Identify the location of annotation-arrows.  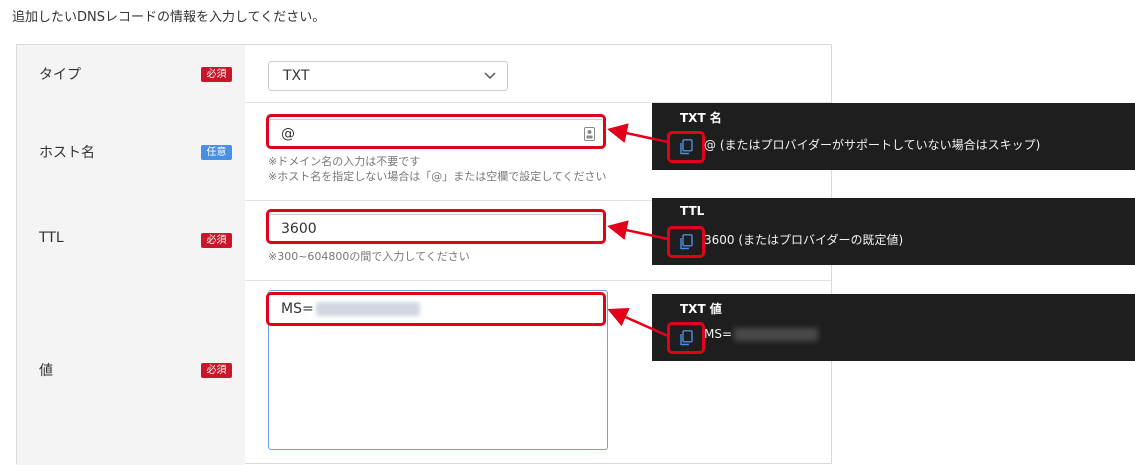
(638, 230).